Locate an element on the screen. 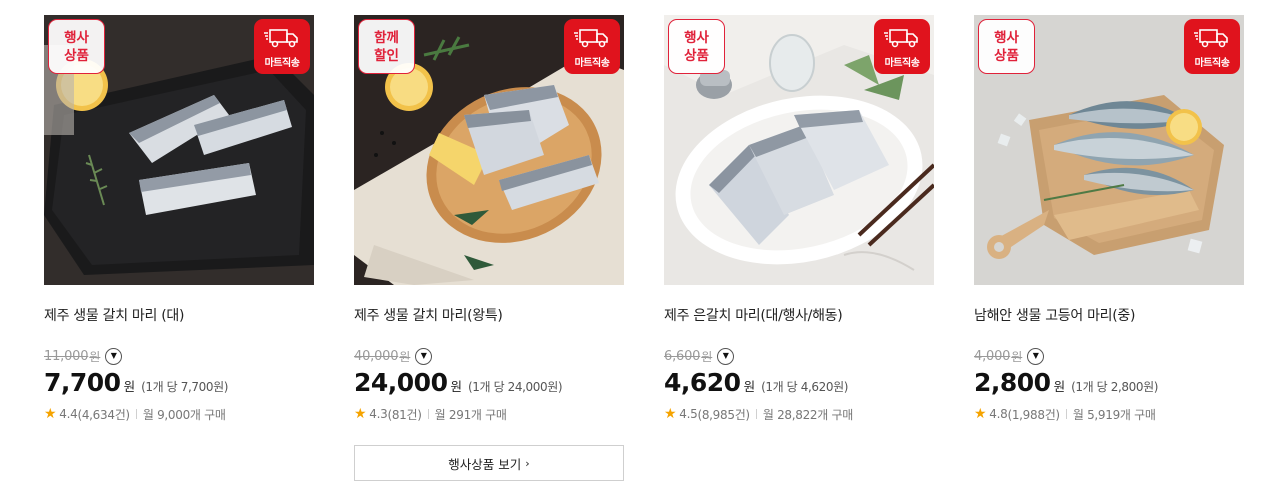 This screenshot has height=489, width=1261. product-name: 제주 생물 갈치 마리 (대) is located at coordinates (179, 315).